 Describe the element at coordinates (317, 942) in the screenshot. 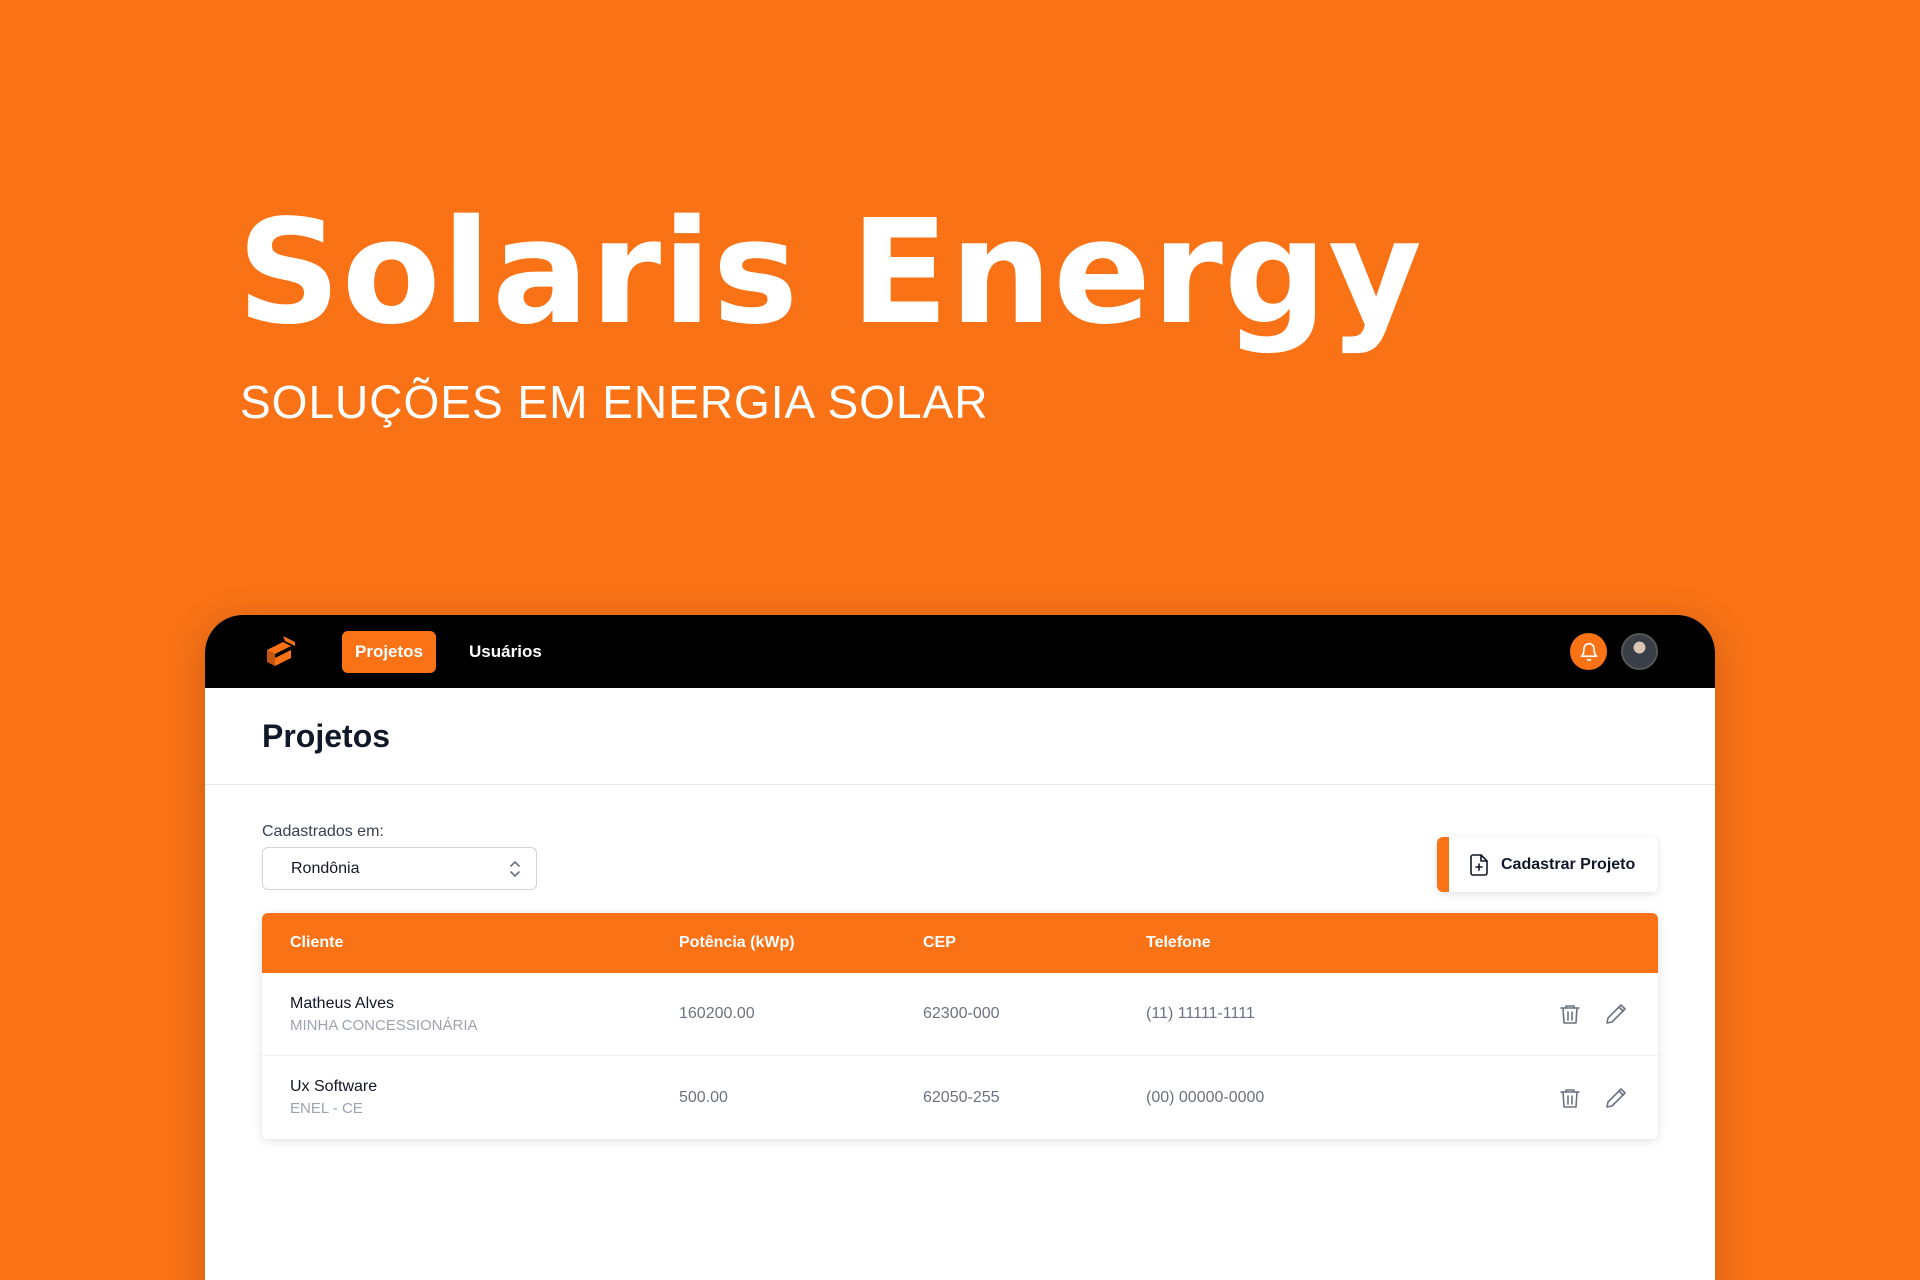

I see `column-header-cliente: Cliente` at that location.